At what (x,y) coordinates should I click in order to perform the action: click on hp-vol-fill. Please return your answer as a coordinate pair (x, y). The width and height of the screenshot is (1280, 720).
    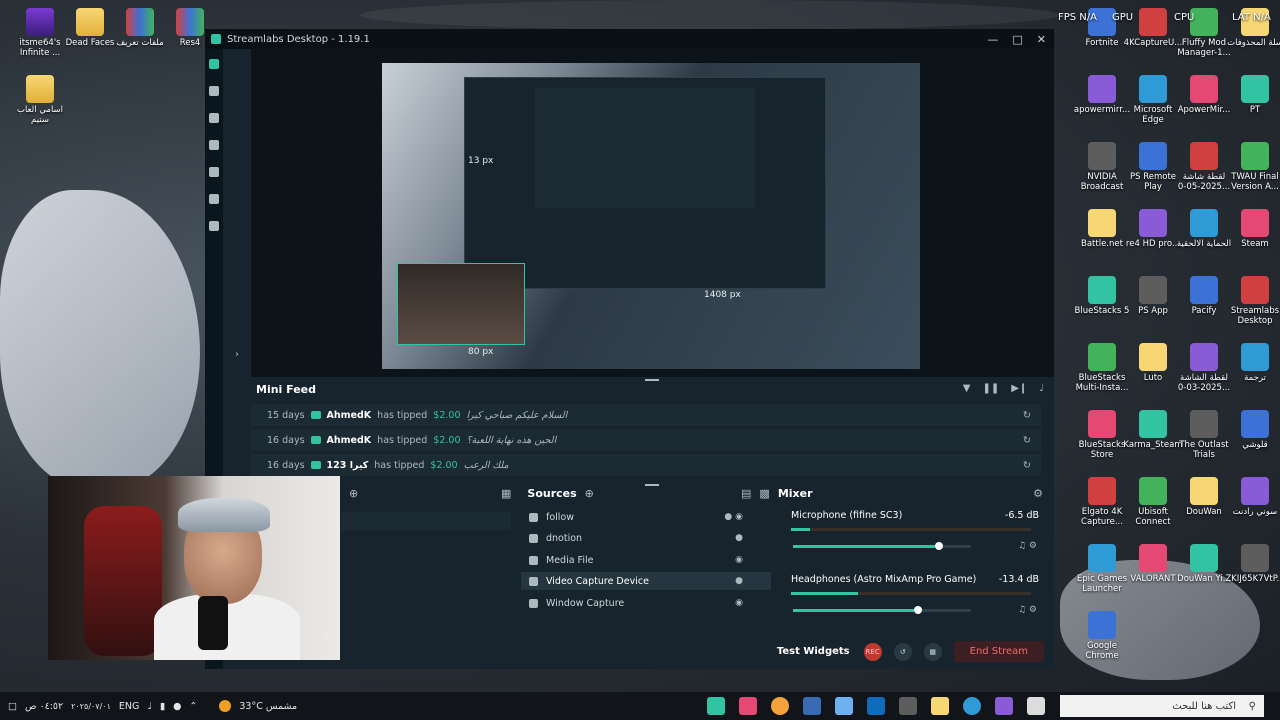
    Looking at the image, I should click on (854, 610).